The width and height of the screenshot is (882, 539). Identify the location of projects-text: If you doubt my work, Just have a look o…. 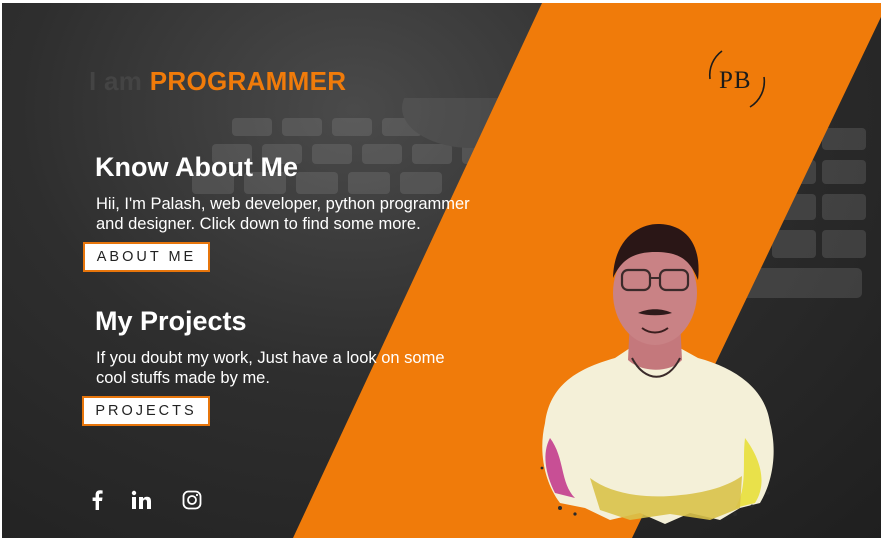
(306, 368).